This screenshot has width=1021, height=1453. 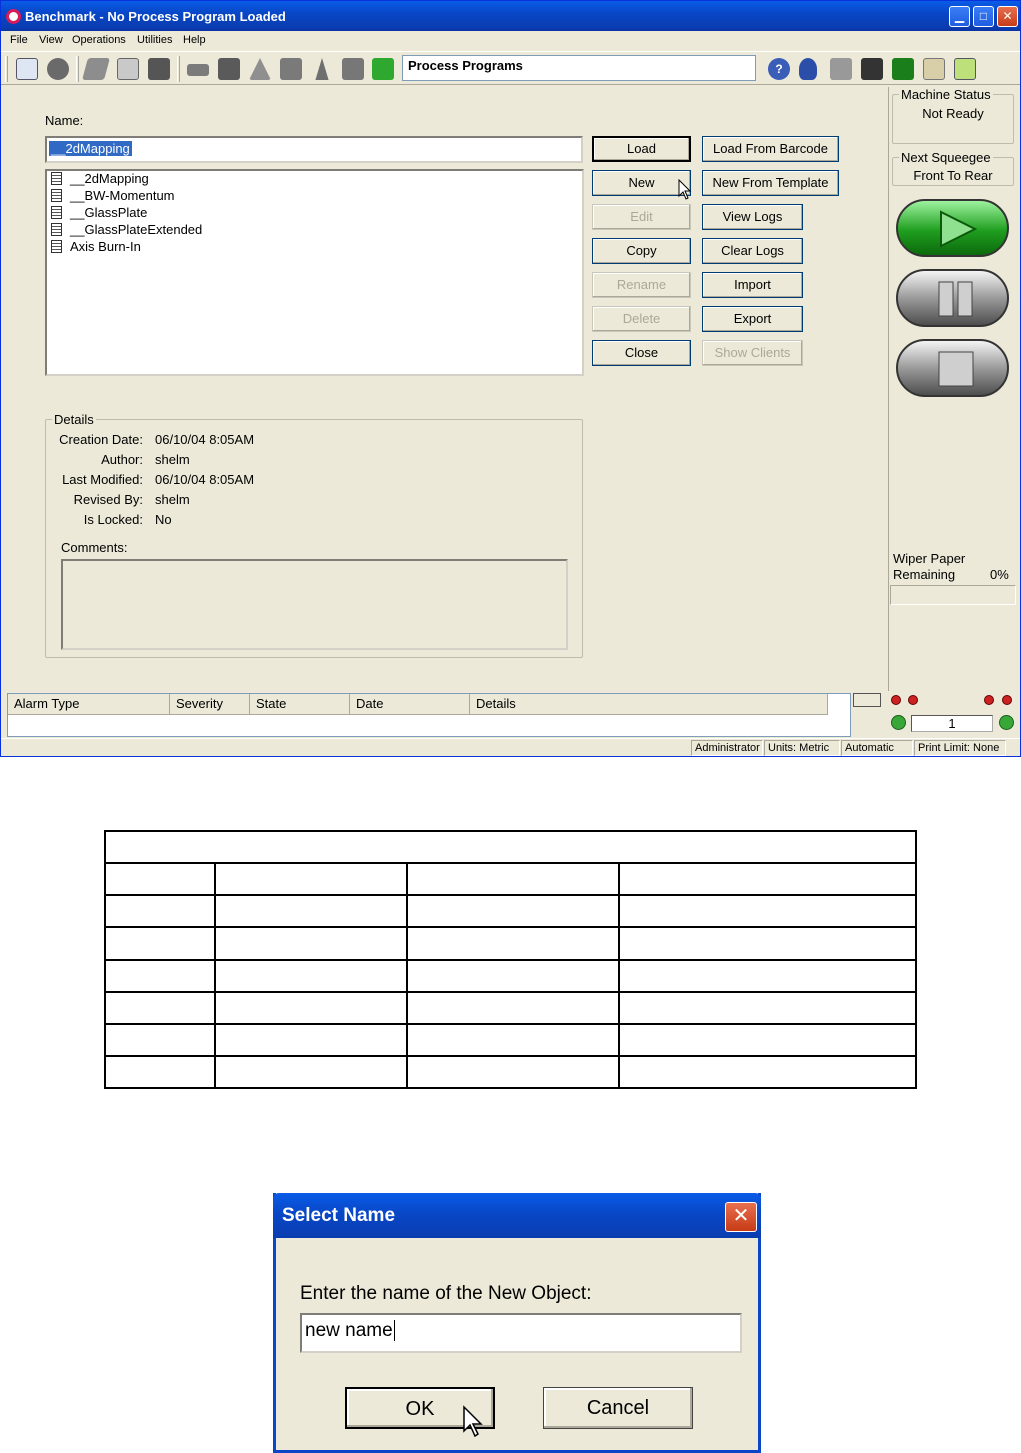 What do you see at coordinates (952, 368) in the screenshot?
I see `stop-button` at bounding box center [952, 368].